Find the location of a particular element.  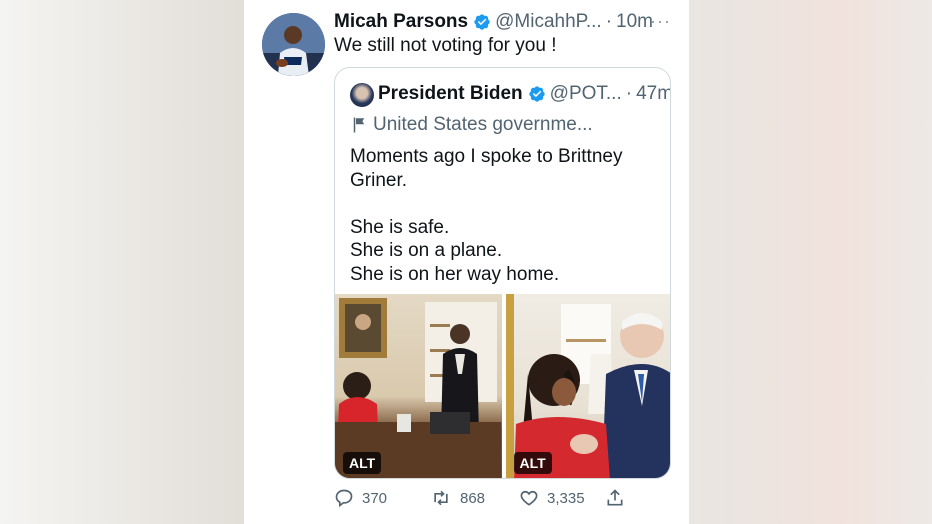

quoted-text-line: Moments ago I spoke to Brittney Griner. is located at coordinates (486, 168).